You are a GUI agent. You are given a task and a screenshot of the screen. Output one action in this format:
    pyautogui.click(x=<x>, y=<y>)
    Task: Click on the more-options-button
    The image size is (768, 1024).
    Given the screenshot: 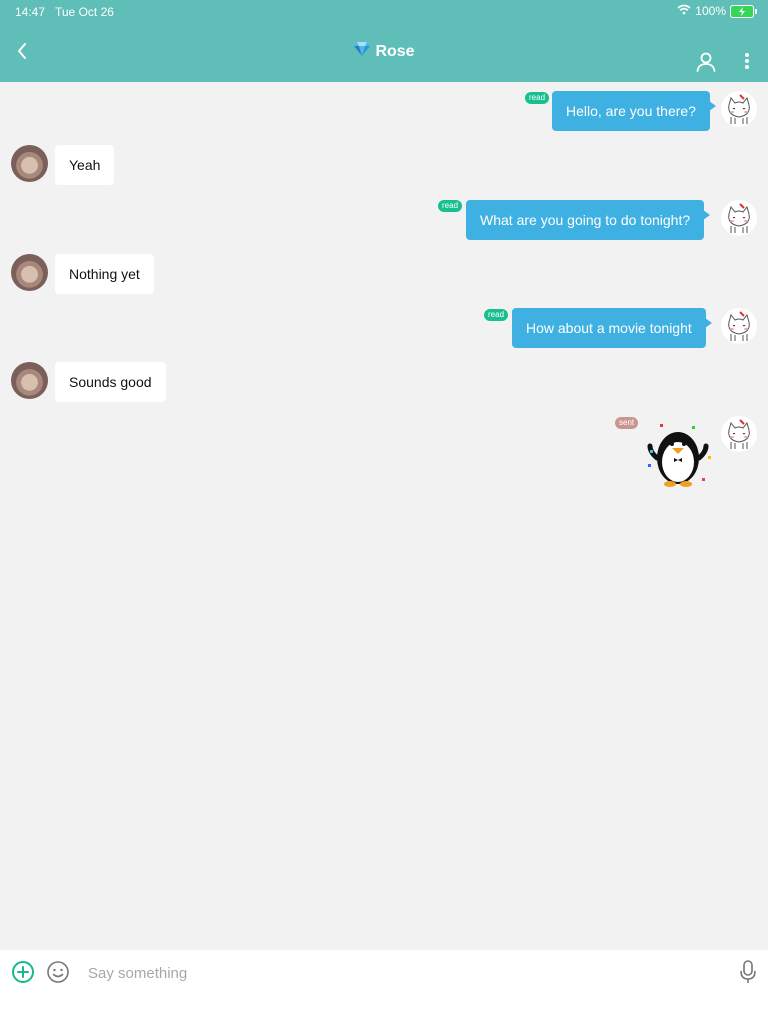 What is the action you would take?
    pyautogui.click(x=747, y=63)
    